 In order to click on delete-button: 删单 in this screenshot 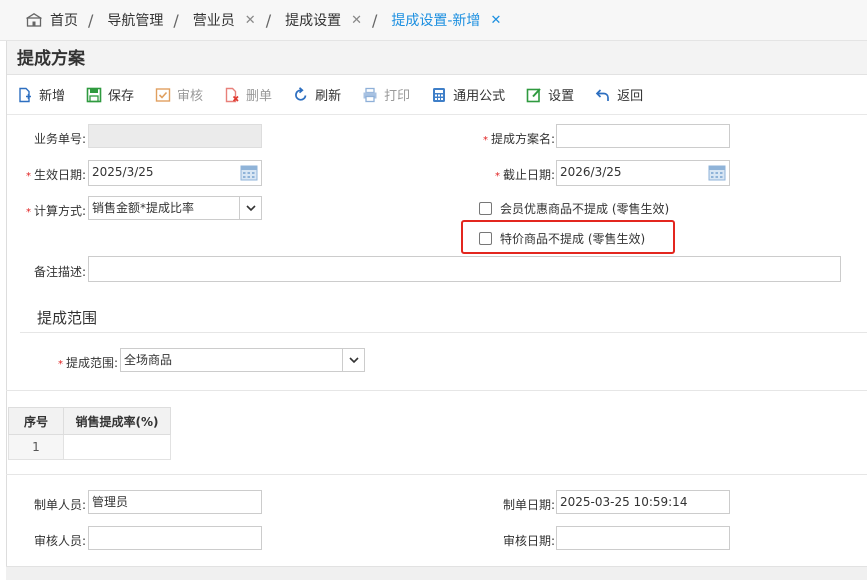, I will do `click(248, 94)`.